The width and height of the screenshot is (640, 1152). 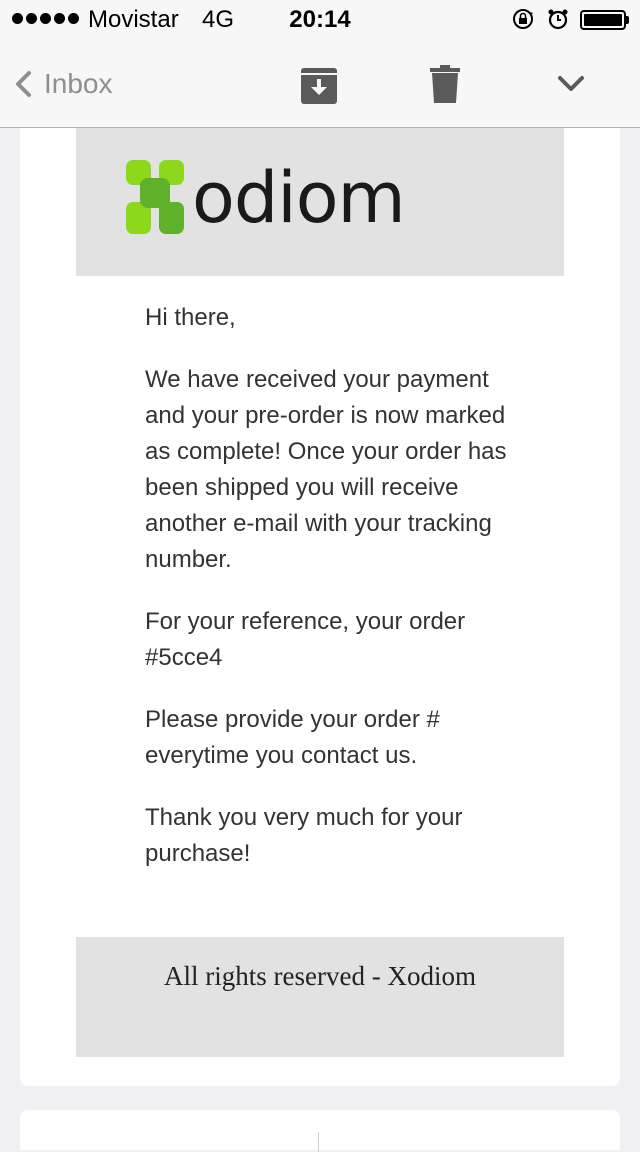 What do you see at coordinates (190, 317) in the screenshot?
I see `greeting: Hi there,` at bounding box center [190, 317].